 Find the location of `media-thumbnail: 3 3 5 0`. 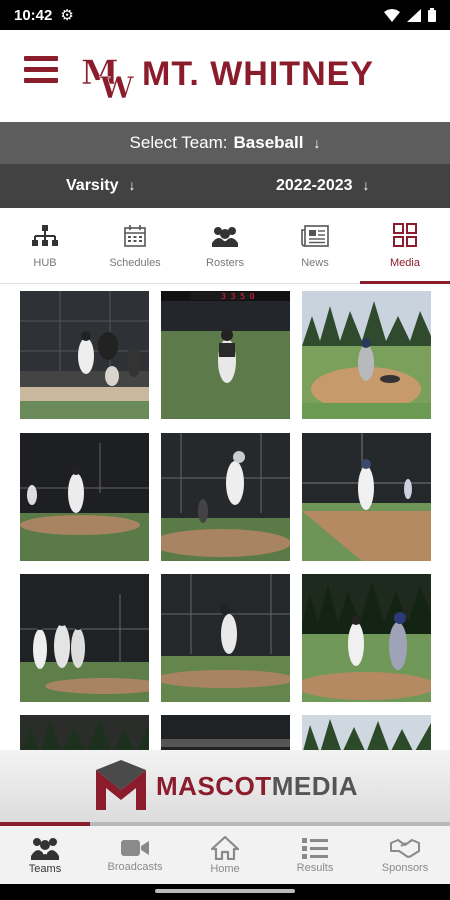

media-thumbnail: 3 3 5 0 is located at coordinates (225, 355).